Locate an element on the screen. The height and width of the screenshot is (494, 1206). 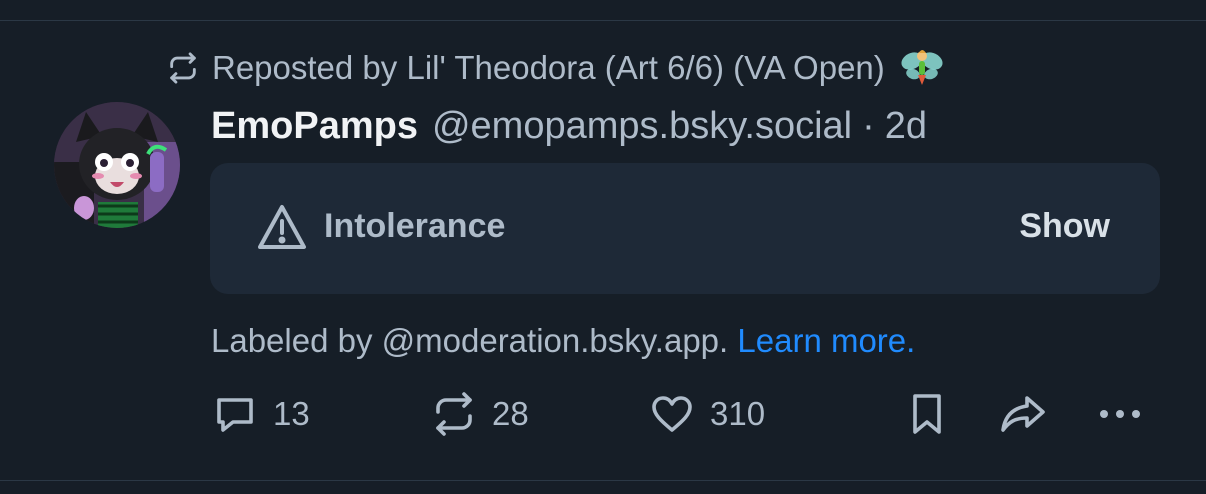
heart-icon is located at coordinates (672, 414).